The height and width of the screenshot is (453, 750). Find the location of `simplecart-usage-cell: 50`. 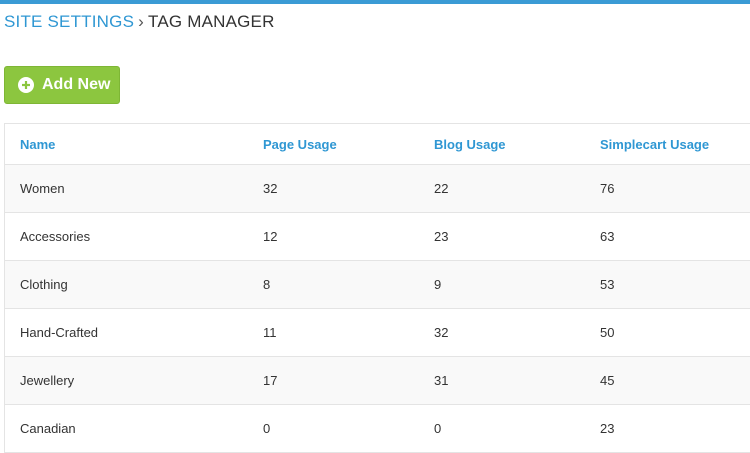

simplecart-usage-cell: 50 is located at coordinates (675, 332).